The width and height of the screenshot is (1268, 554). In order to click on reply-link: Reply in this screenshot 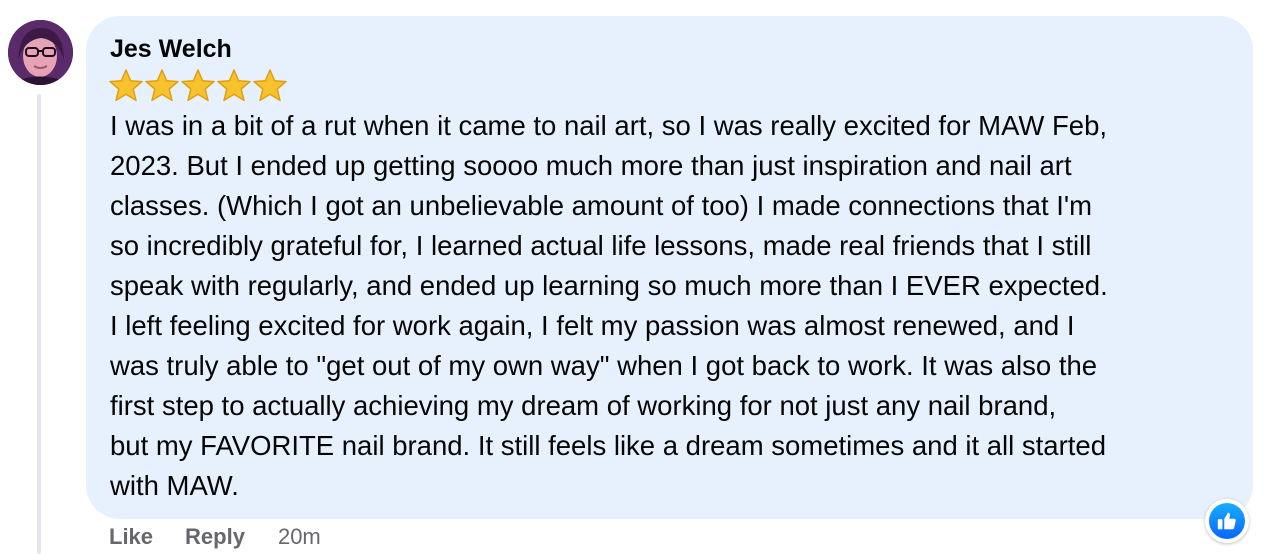, I will do `click(215, 537)`.